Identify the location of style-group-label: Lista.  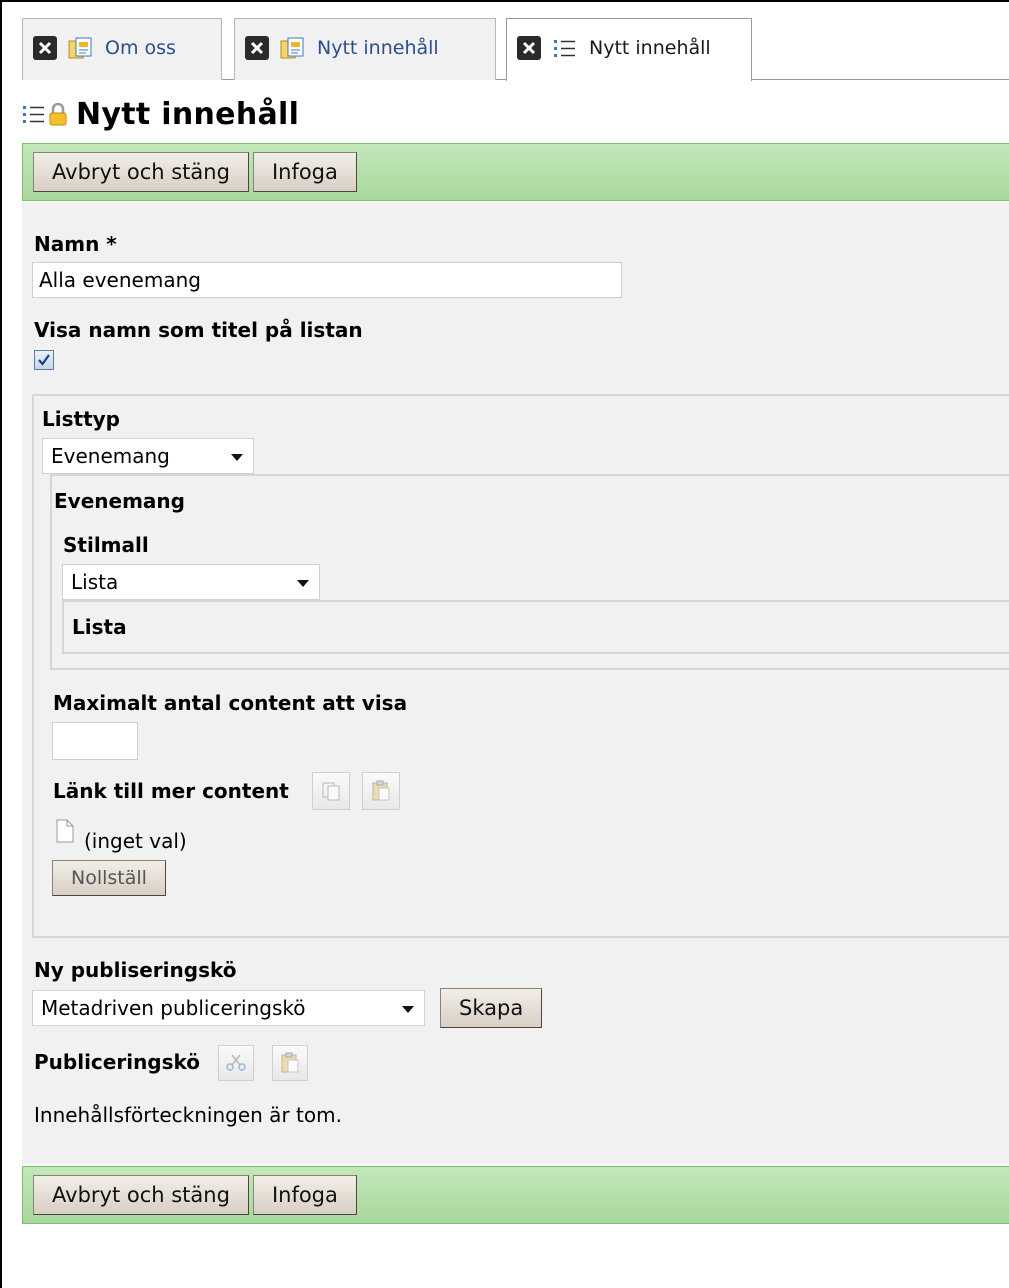
(99, 627).